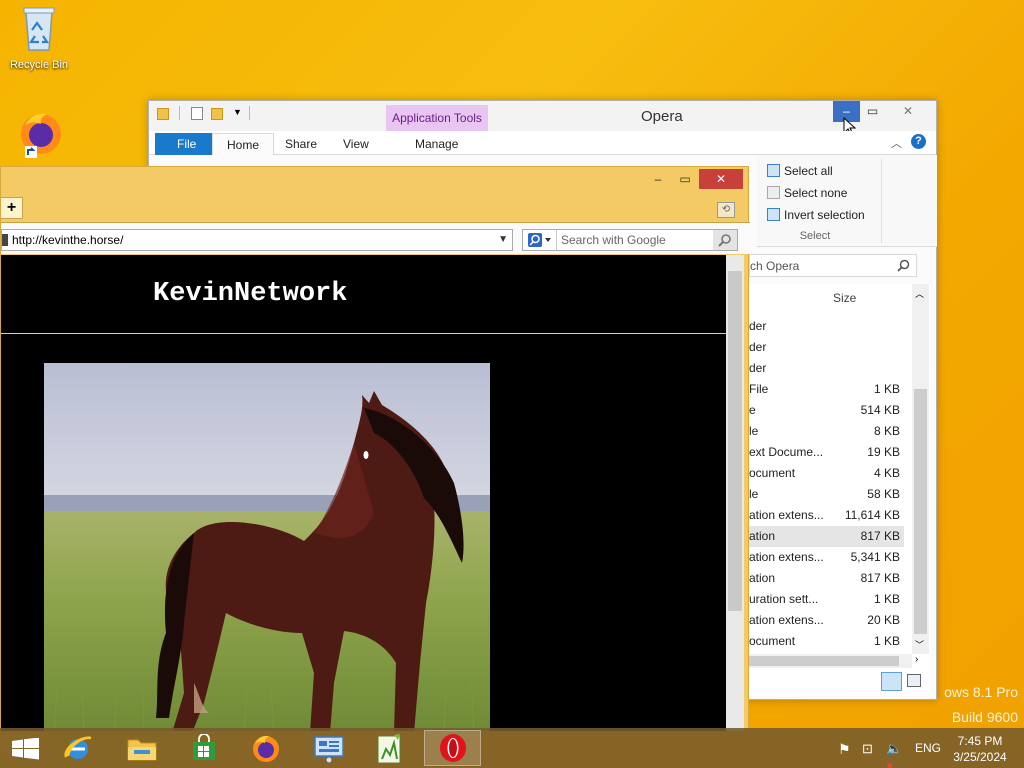  I want to click on scroll-up-icon: ︿, so click(919, 293).